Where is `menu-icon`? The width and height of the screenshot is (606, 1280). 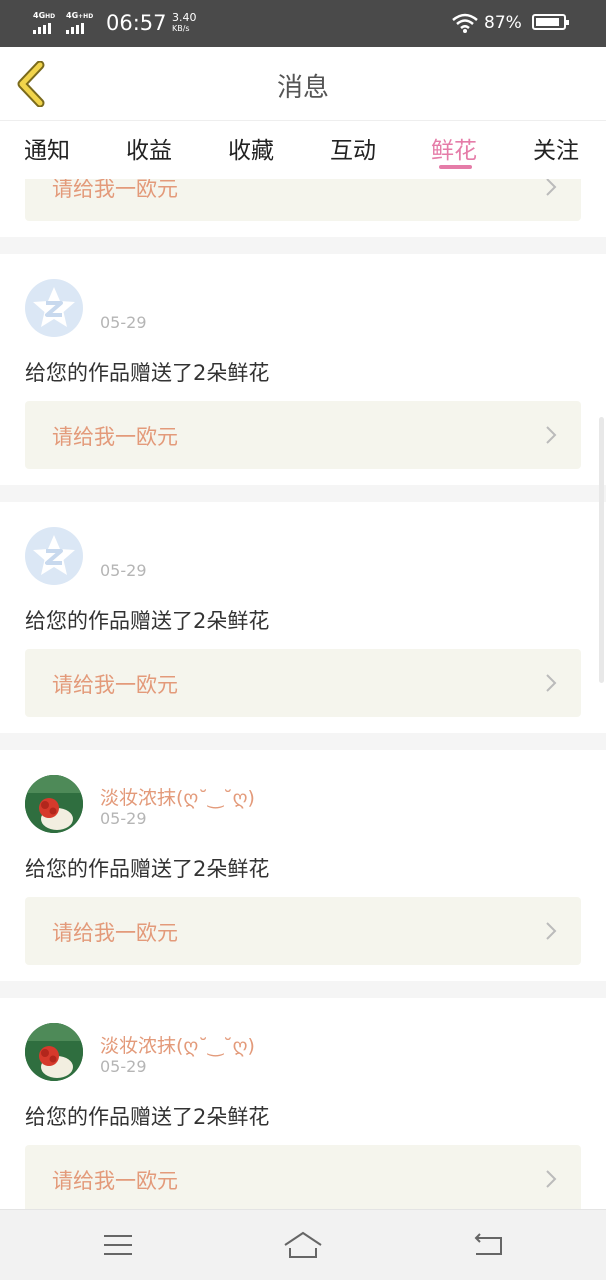
menu-icon is located at coordinates (118, 1245).